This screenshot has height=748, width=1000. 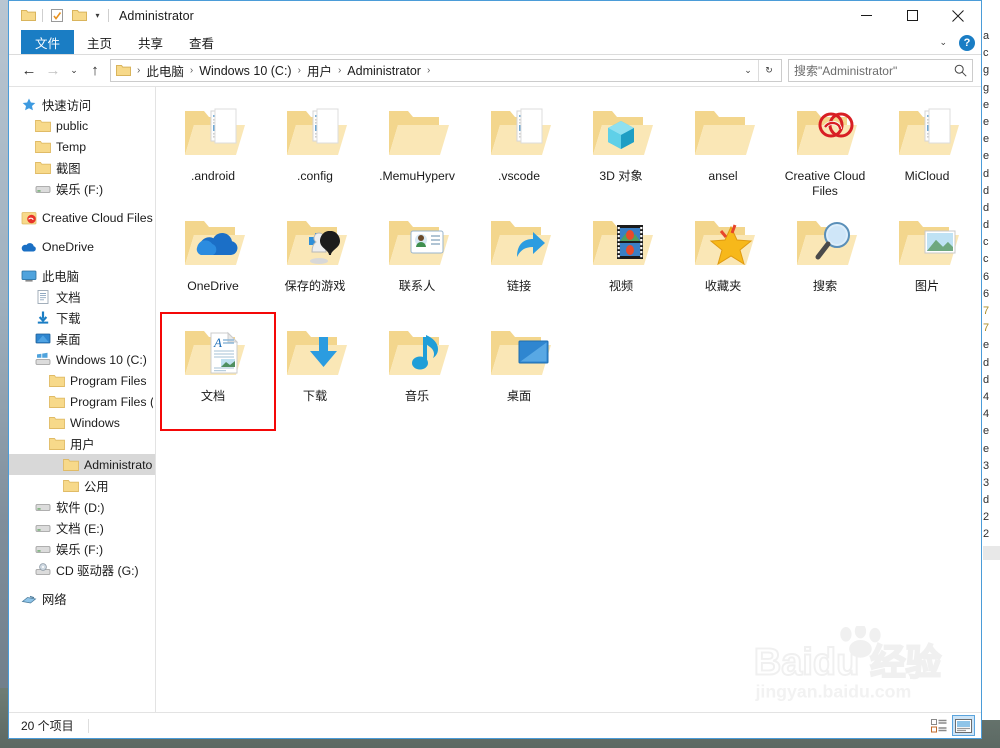 I want to click on sidebar-item-label: 用户, so click(x=82, y=444).